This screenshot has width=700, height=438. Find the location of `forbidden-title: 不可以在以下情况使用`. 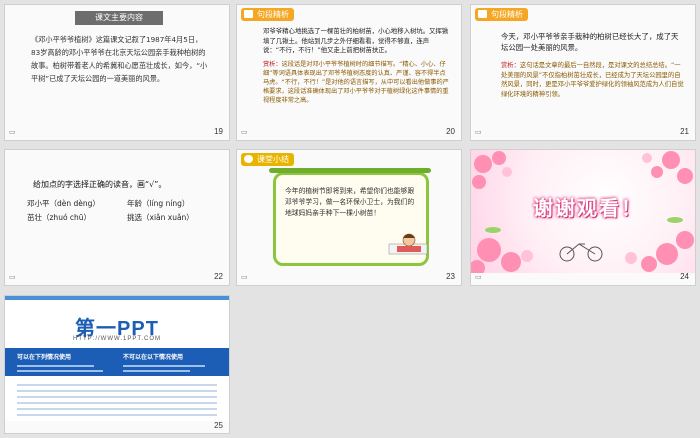

forbidden-title: 不可以在以下情况使用 is located at coordinates (153, 357).